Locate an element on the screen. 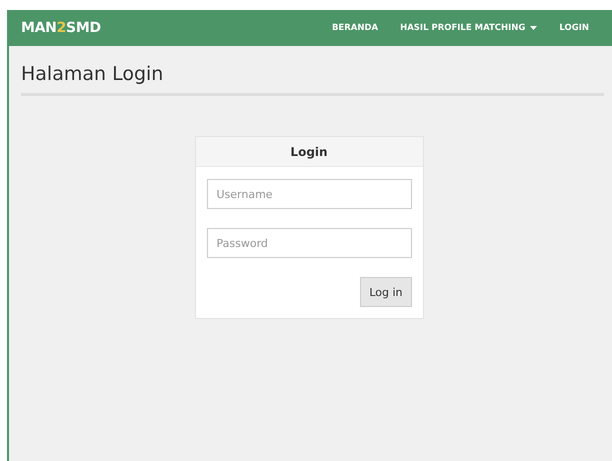  panel-title: Login is located at coordinates (309, 151).